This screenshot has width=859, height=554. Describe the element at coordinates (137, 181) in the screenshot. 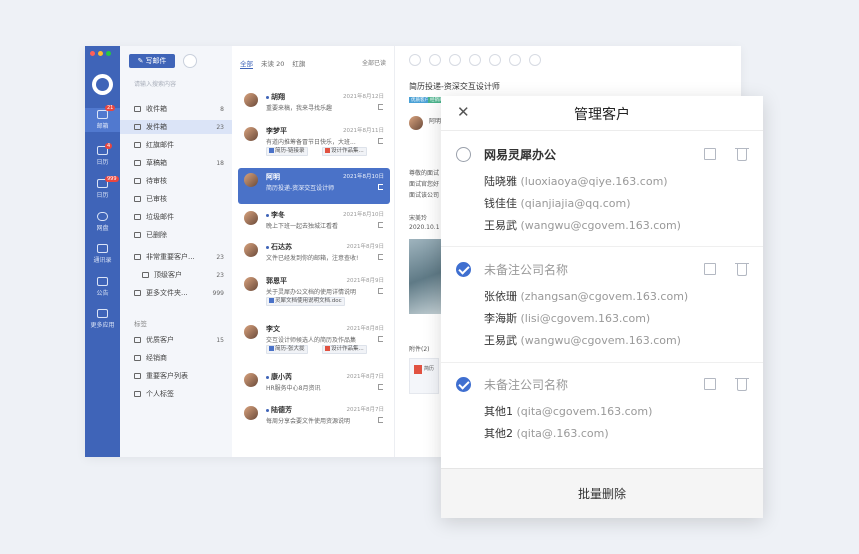

I see `pending-icon` at that location.